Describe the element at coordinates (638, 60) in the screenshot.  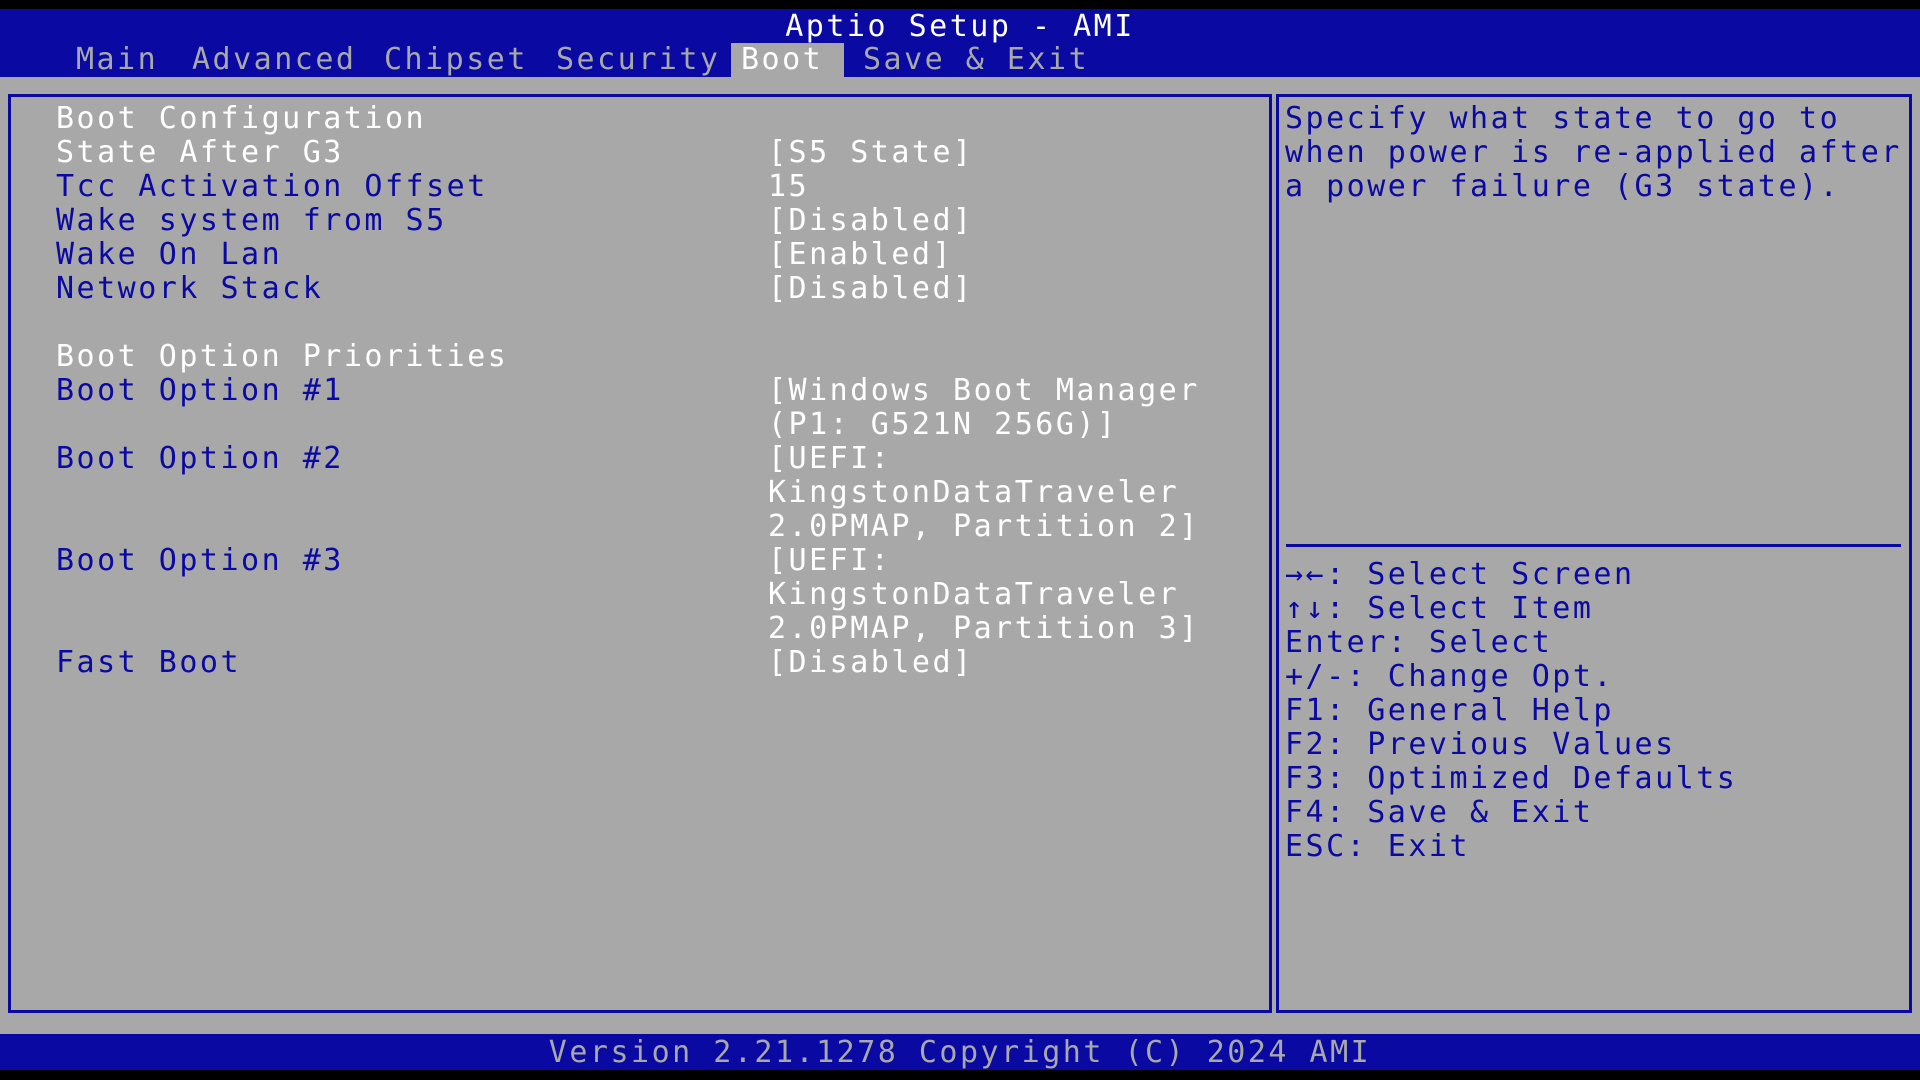
I see `tab-security: Security` at that location.